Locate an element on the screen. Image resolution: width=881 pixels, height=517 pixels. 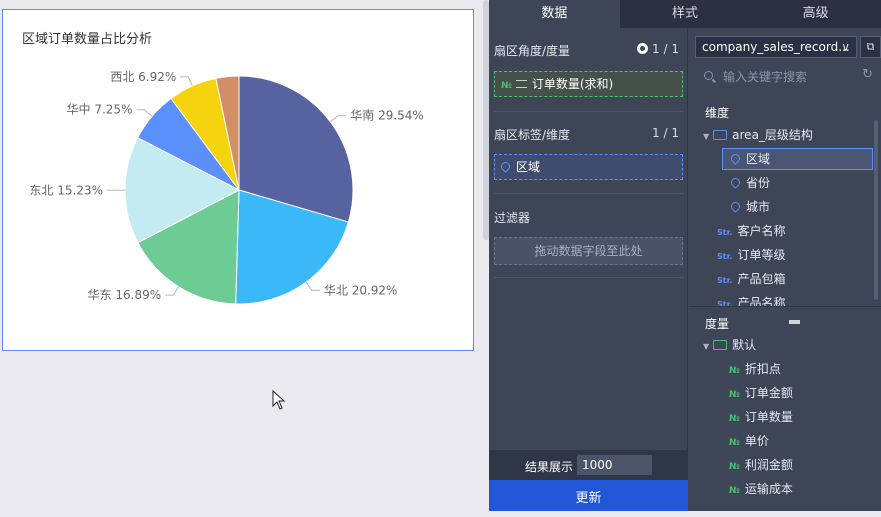
measure-item-discount: № 折扣点 is located at coordinates (755, 369).